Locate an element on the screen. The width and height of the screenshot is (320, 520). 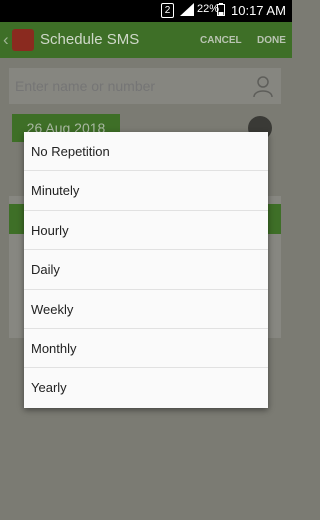
clock: 10:17 AM is located at coordinates (258, 10).